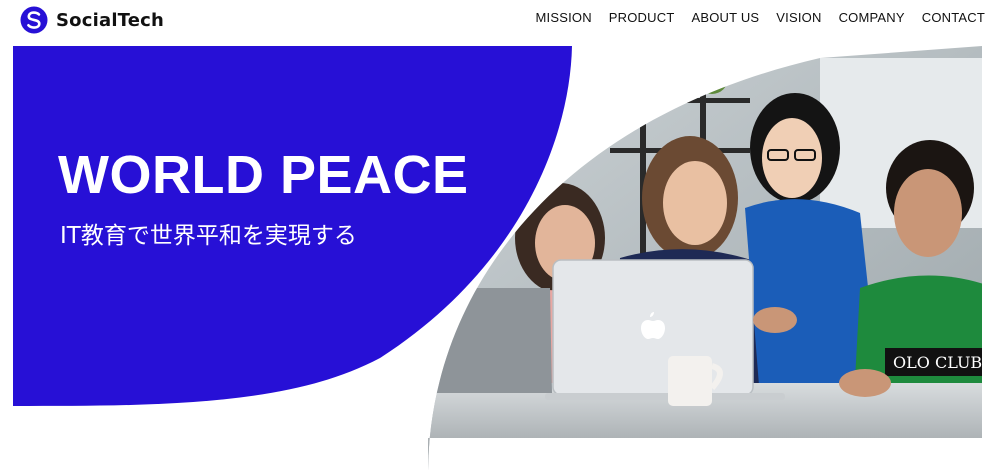  I want to click on nav-item-company: COMPANY, so click(872, 17).